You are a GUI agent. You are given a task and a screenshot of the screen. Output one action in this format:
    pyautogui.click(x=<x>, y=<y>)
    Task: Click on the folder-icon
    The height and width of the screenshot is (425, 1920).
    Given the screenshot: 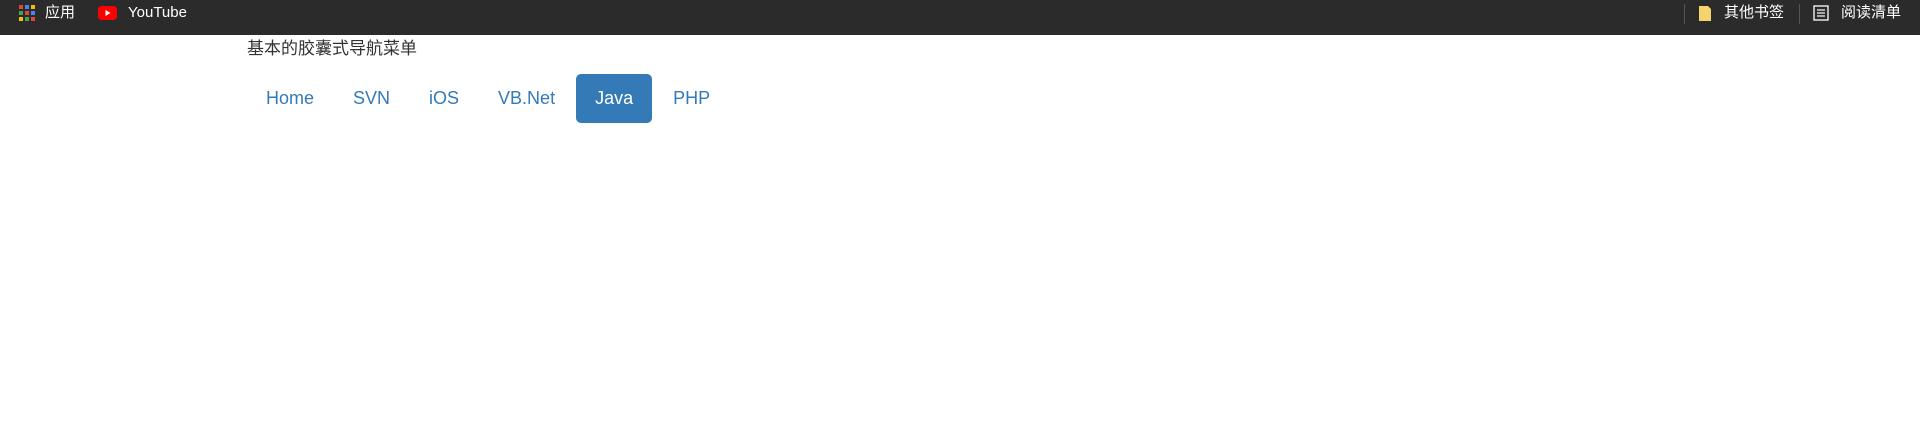 What is the action you would take?
    pyautogui.click(x=1705, y=13)
    